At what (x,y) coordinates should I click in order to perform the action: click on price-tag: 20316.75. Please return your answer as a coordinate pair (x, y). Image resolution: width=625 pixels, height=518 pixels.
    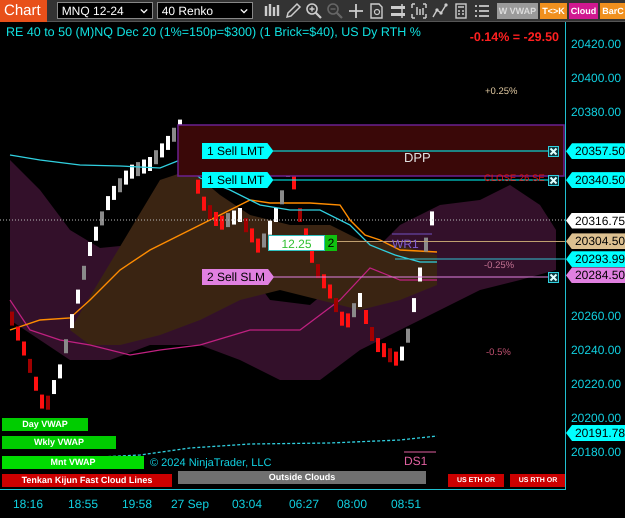
    Looking at the image, I should click on (595, 220).